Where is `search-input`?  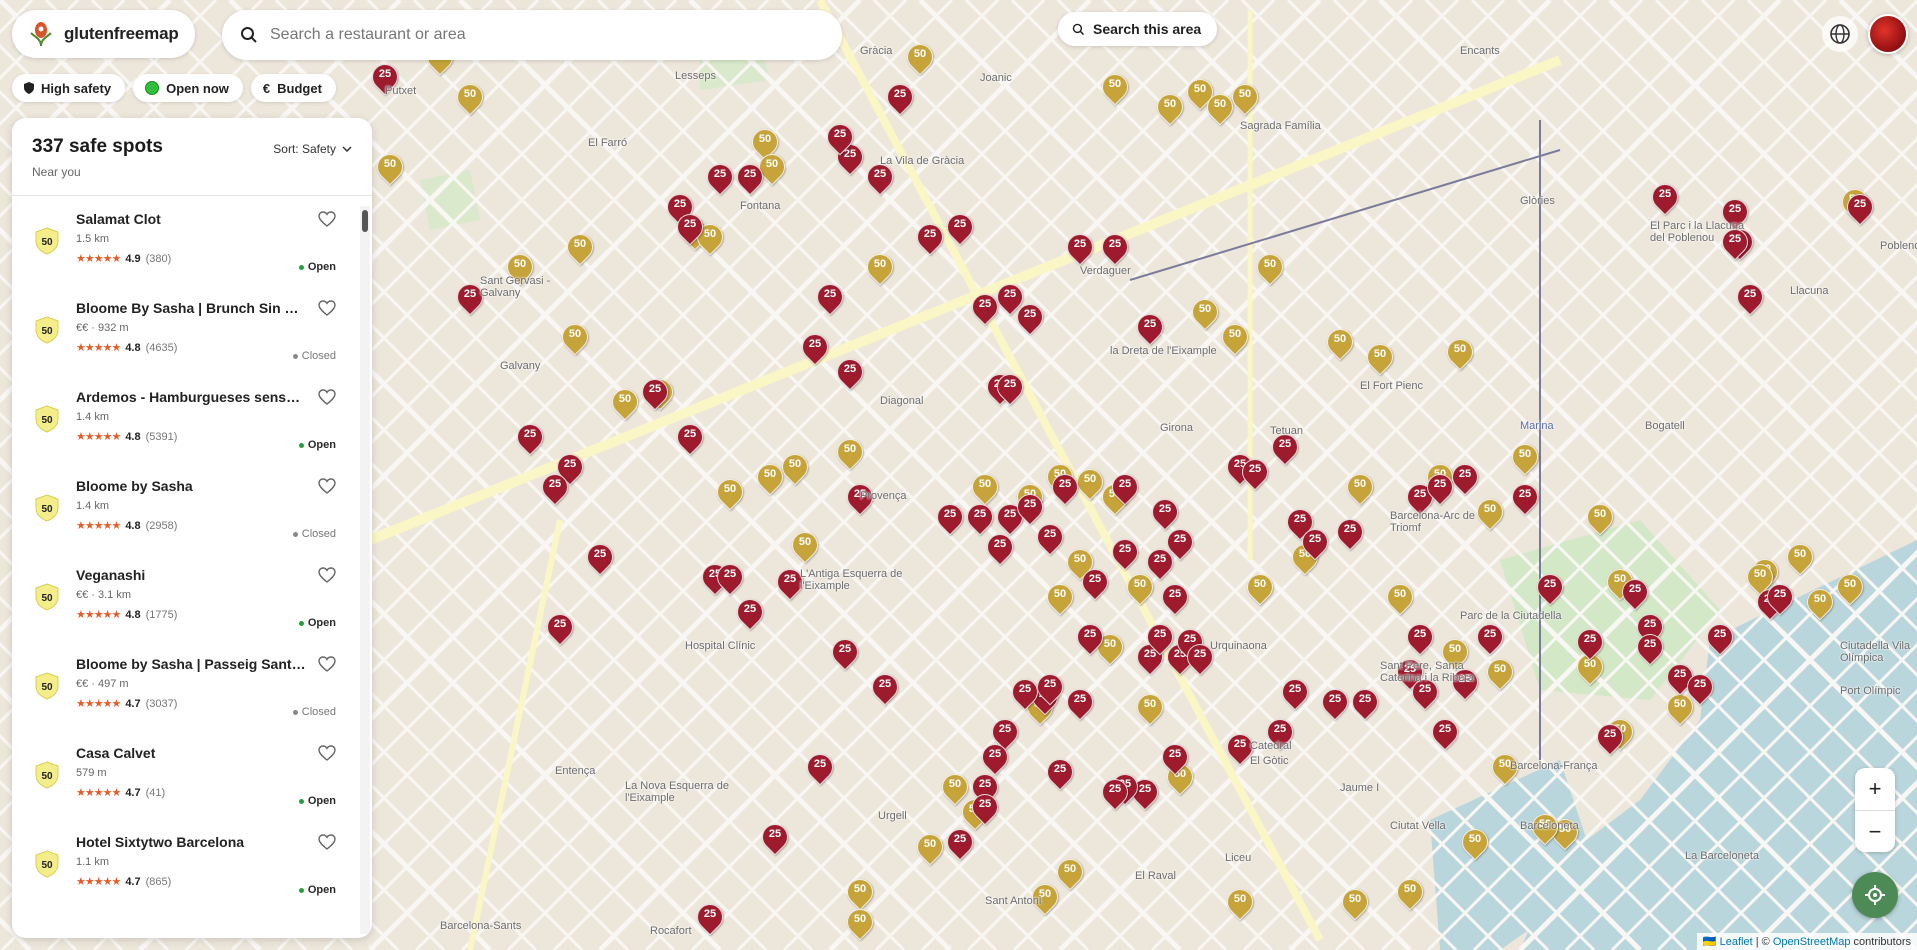
search-input is located at coordinates (547, 35).